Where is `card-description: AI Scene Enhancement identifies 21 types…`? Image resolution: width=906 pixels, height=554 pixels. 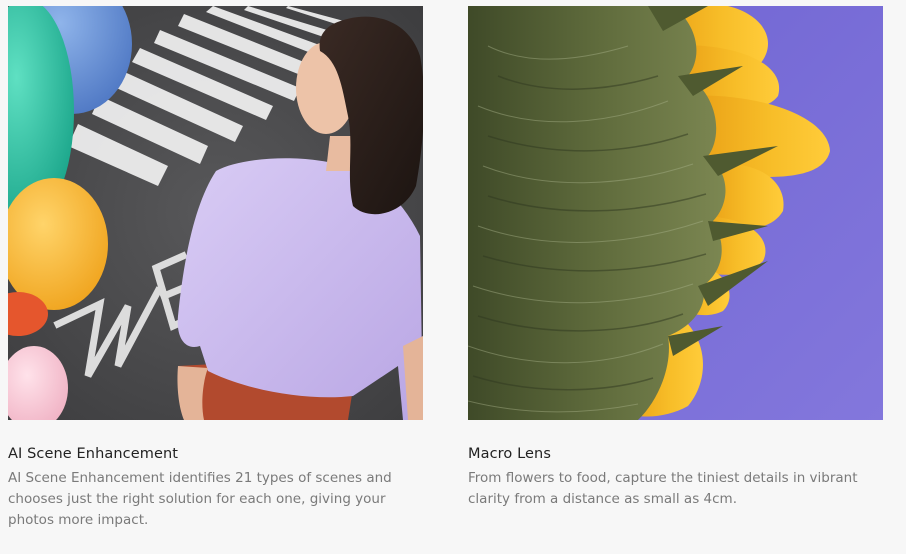 card-description: AI Scene Enhancement identifies 21 types… is located at coordinates (200, 499).